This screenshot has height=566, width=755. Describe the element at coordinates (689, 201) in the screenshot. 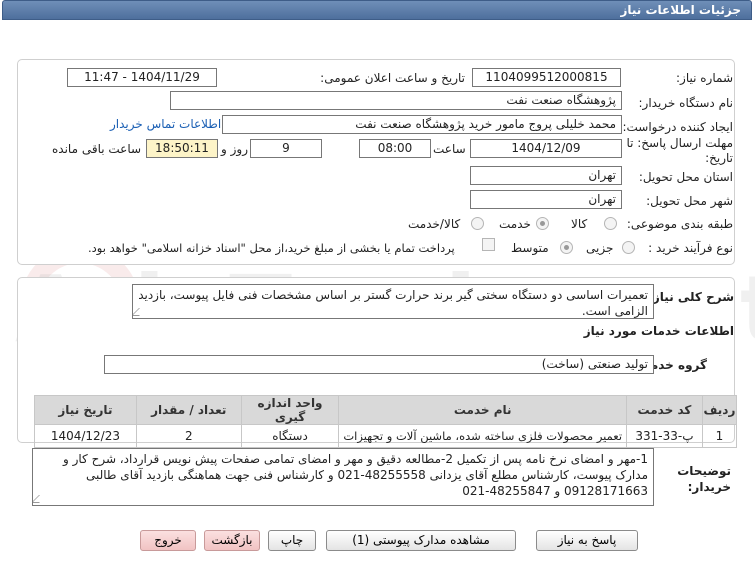

I see `city-label: شهر محل تحویل:` at that location.